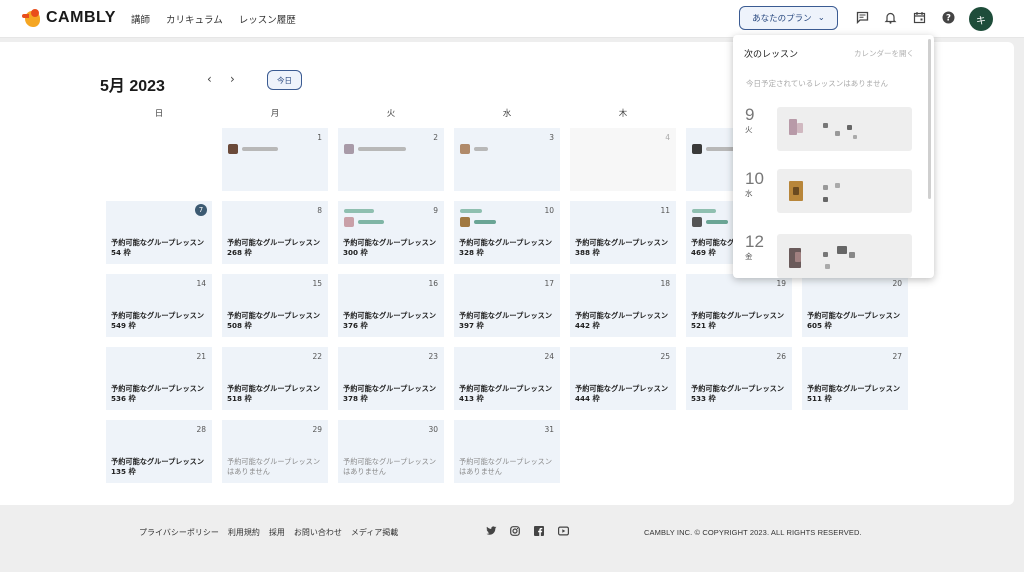  Describe the element at coordinates (622, 320) in the screenshot. I see `group-lesson-label: 予約可能なグループレッスン 442 枠` at that location.